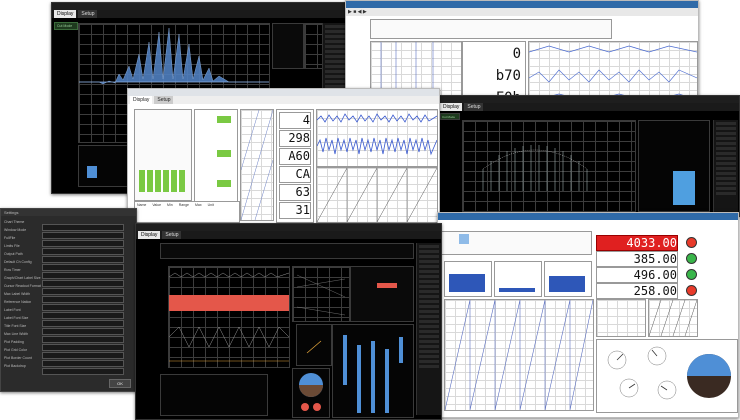 The width and height of the screenshot is (740, 420). I want to click on needle, so click(314, 347).